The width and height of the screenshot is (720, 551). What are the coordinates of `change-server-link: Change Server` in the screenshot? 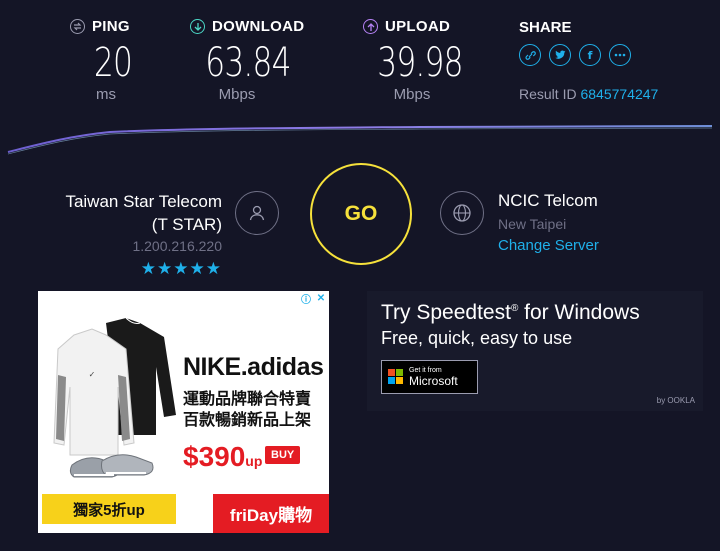 It's located at (548, 245).